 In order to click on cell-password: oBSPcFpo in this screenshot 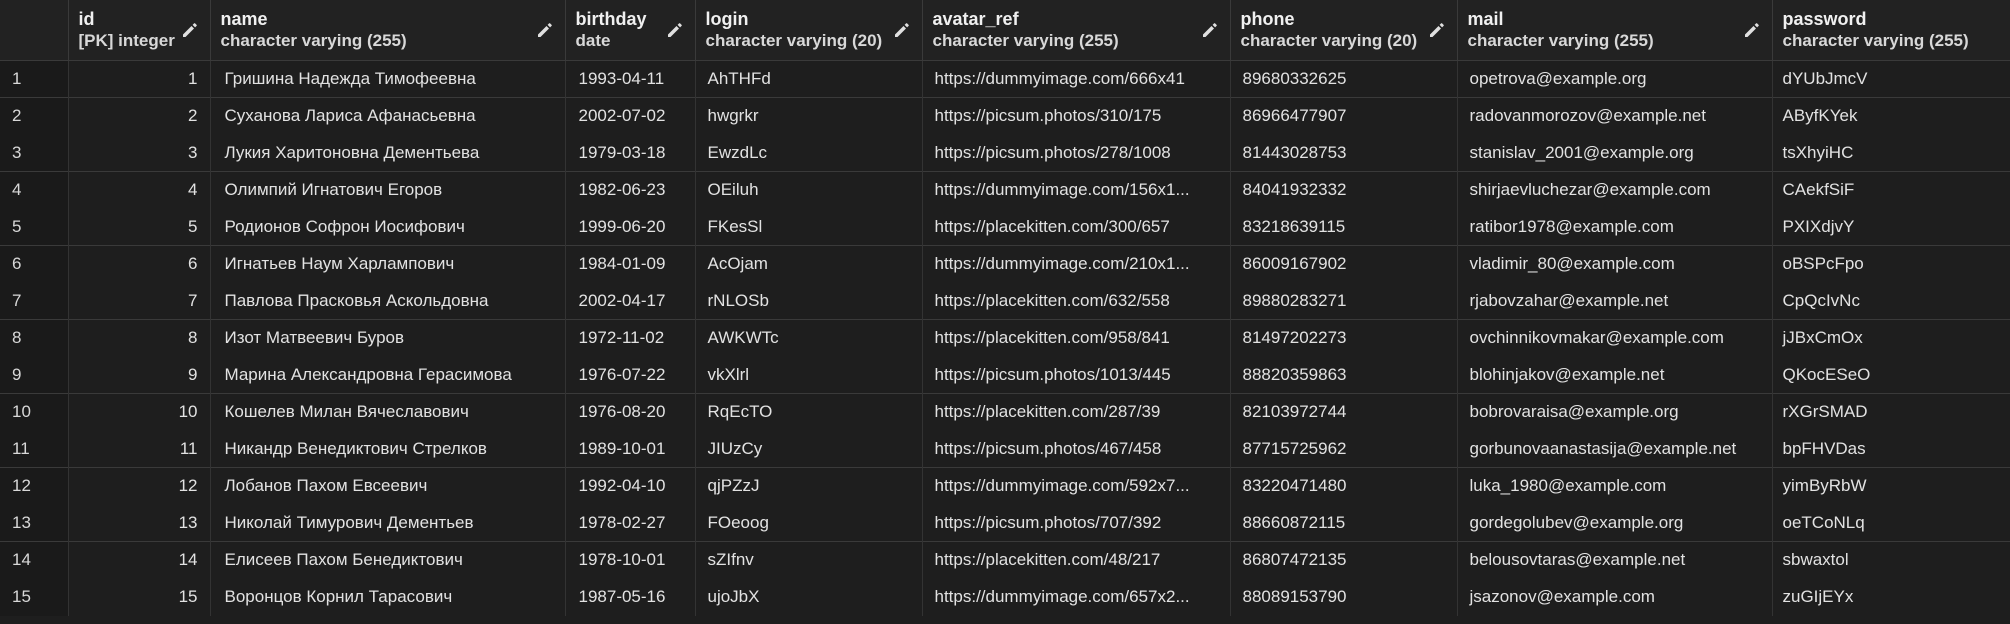, I will do `click(1891, 264)`.